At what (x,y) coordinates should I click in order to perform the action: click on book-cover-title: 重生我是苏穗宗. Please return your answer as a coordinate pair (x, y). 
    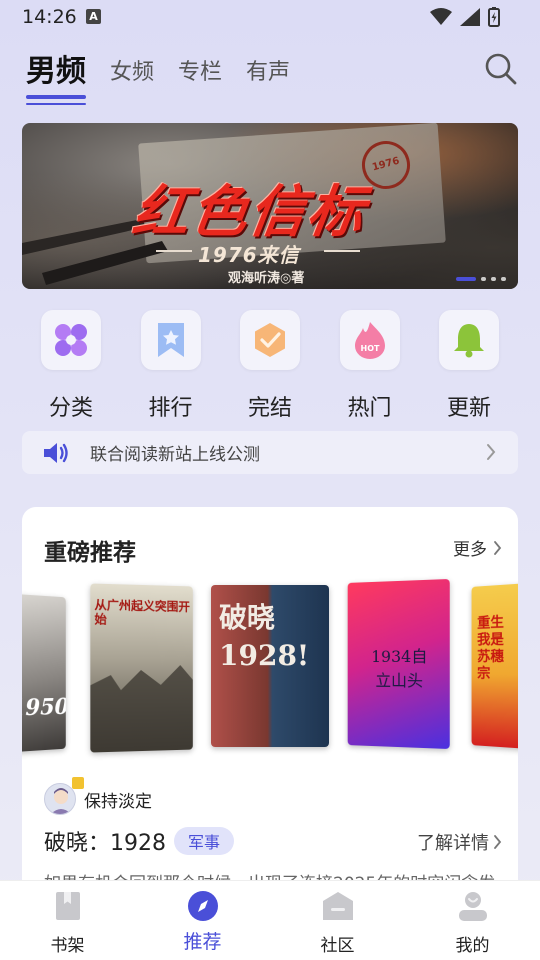
    Looking at the image, I should click on (490, 648).